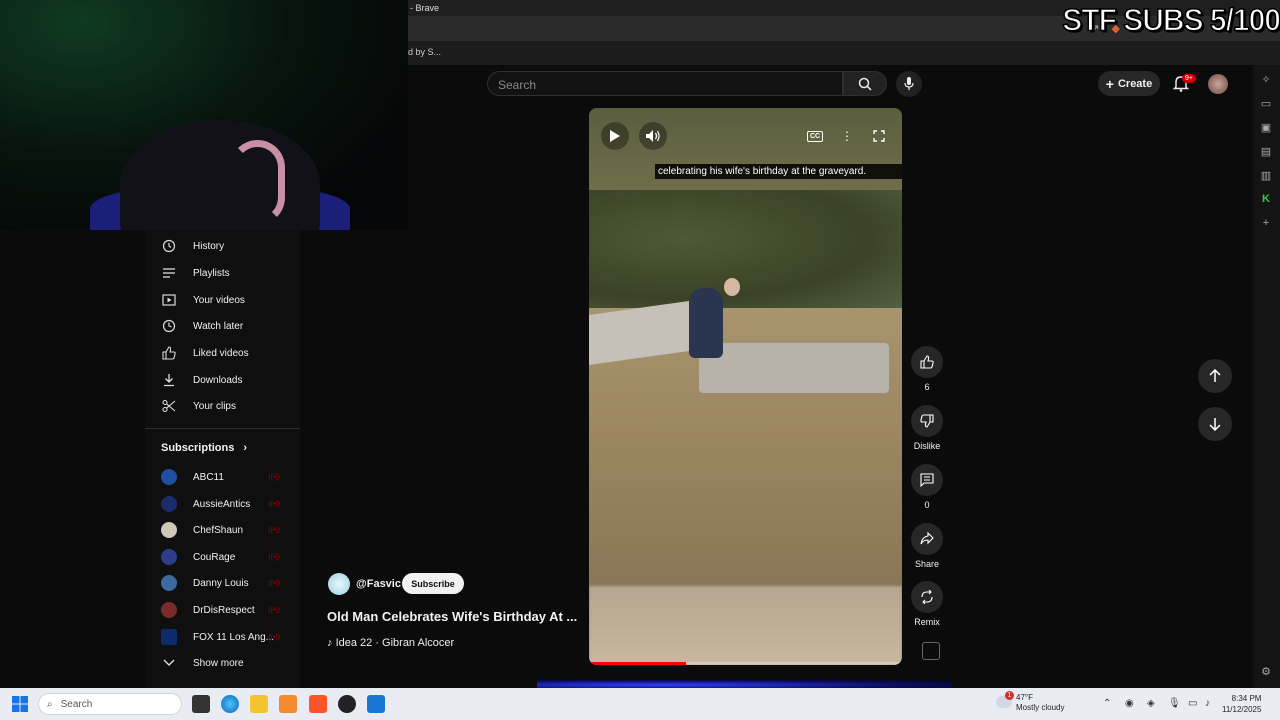 The height and width of the screenshot is (720, 1280). What do you see at coordinates (433, 583) in the screenshot?
I see `subscribe-button: Subscribe` at bounding box center [433, 583].